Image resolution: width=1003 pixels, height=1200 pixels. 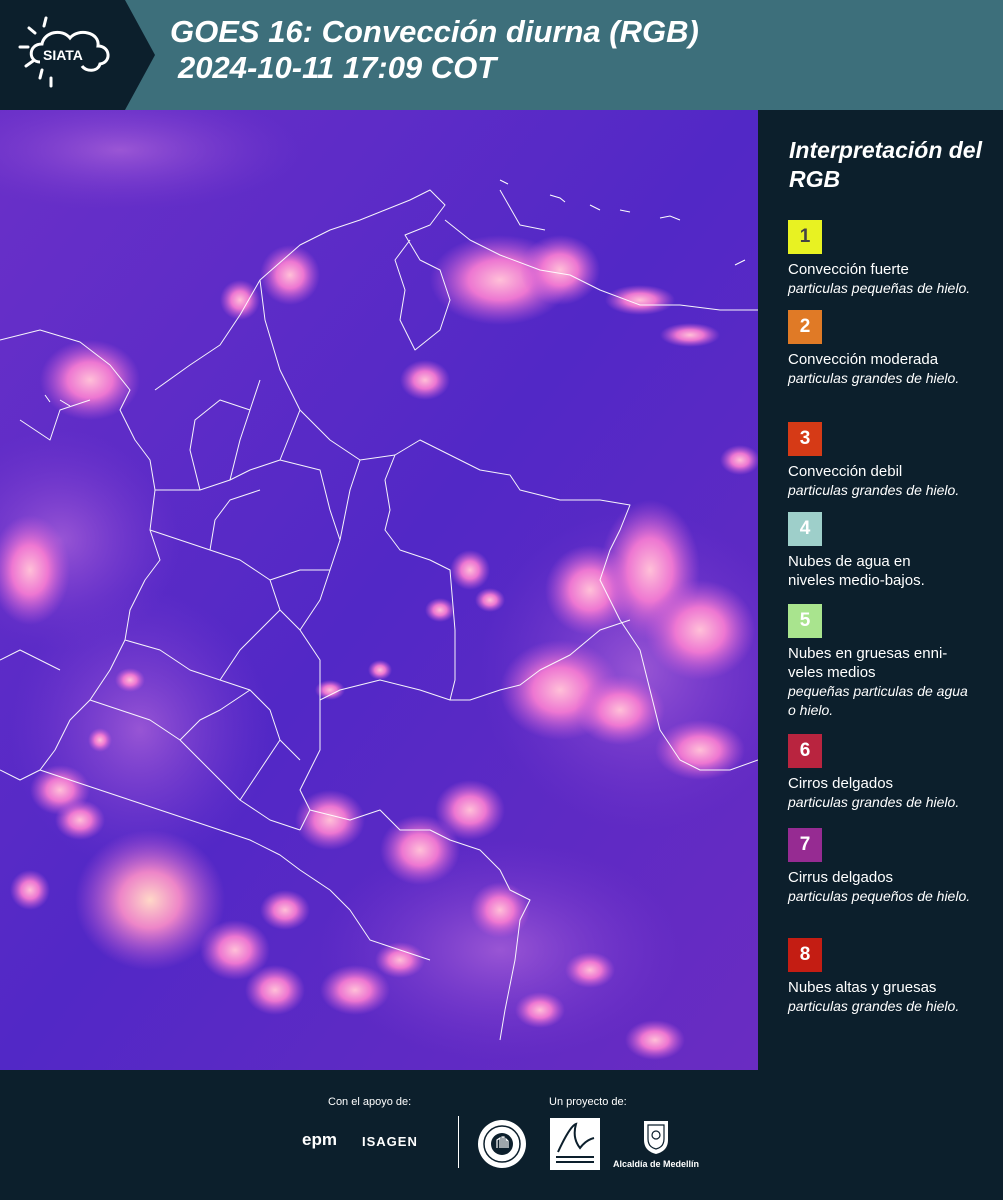 I want to click on legend-swatch-7: 7, so click(x=805, y=845).